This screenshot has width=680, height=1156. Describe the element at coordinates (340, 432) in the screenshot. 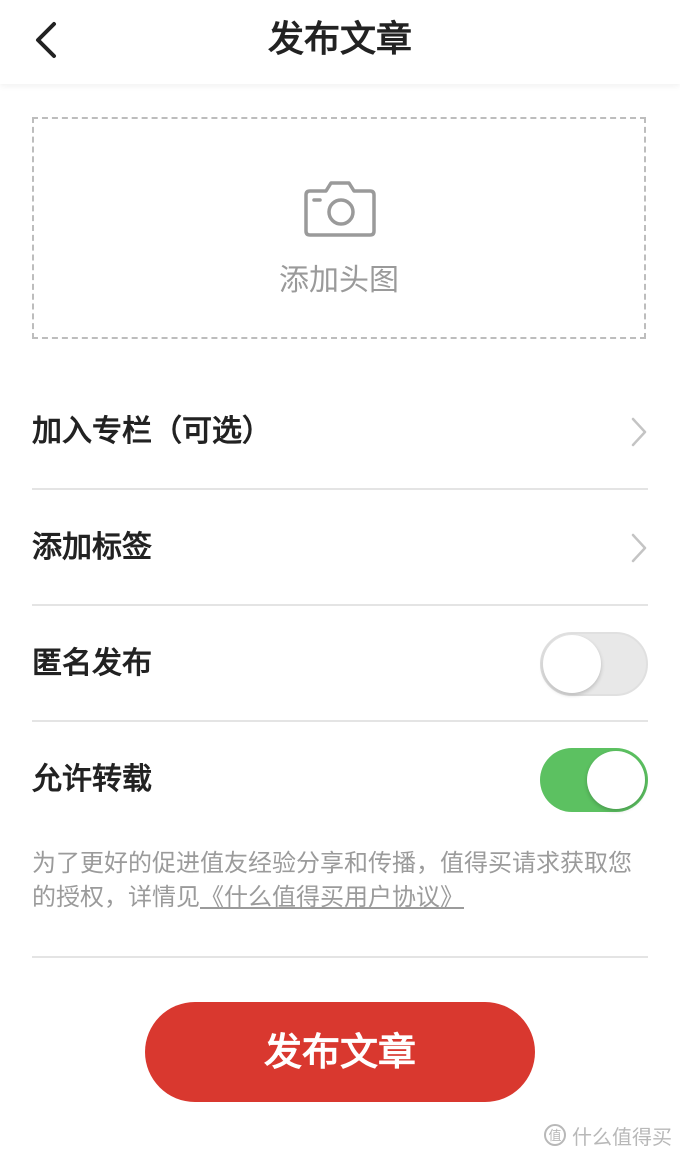

I see `add-to-column-row: 加入专栏（可选）` at that location.